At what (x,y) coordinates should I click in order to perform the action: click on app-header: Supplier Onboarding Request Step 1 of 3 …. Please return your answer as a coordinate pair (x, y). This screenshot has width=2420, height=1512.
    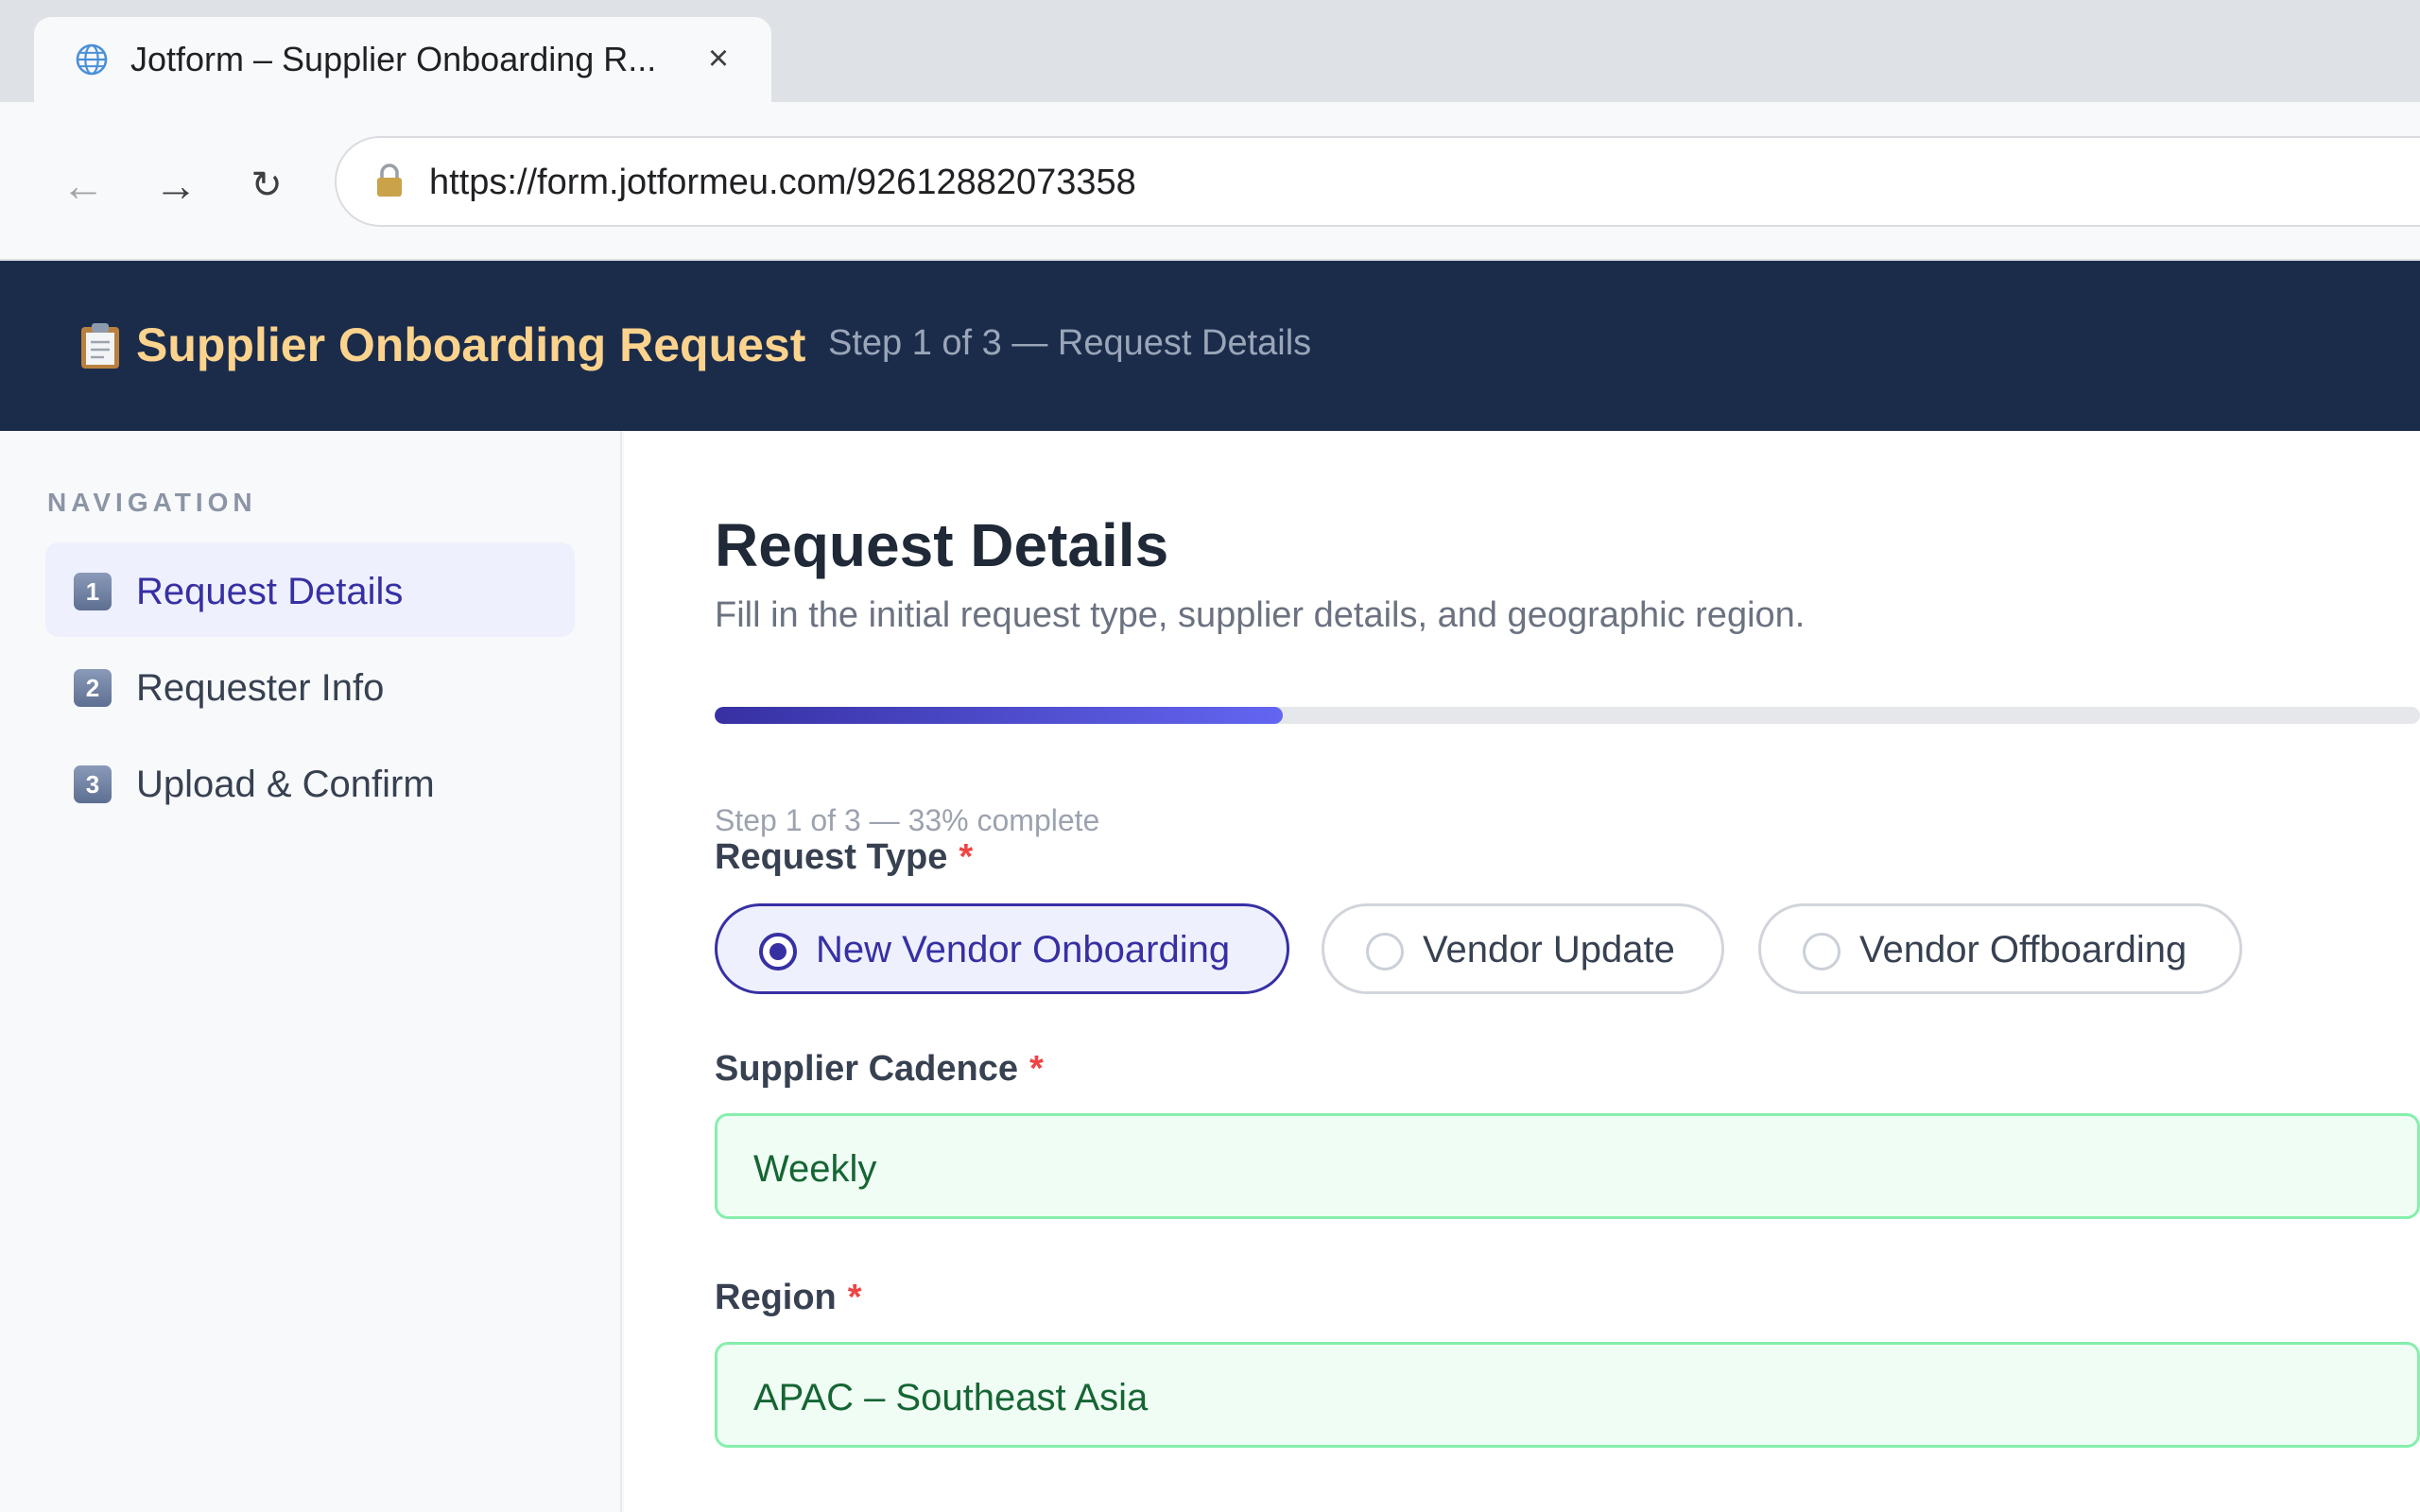
    Looking at the image, I should click on (1210, 346).